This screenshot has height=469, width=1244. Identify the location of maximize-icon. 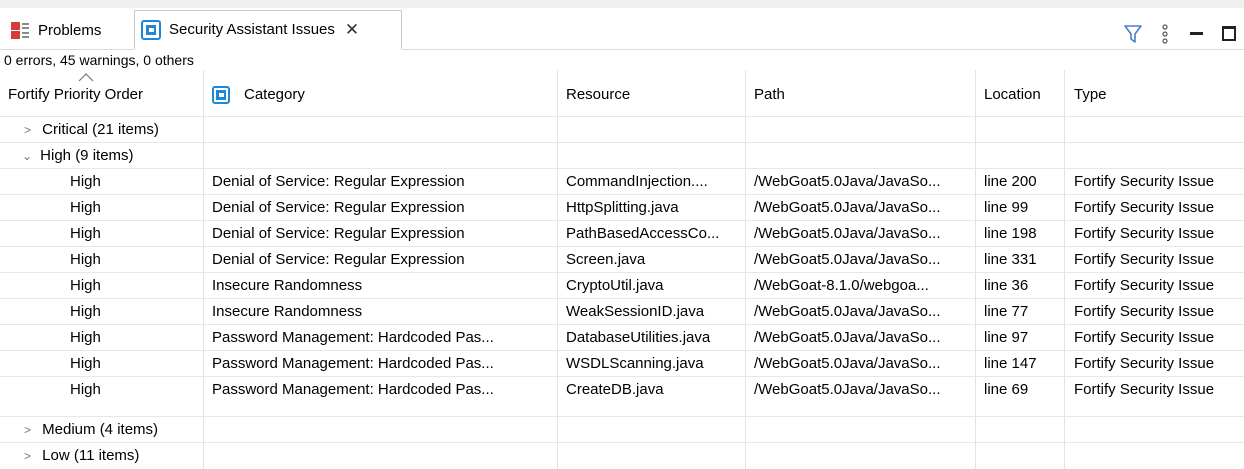
(1229, 34).